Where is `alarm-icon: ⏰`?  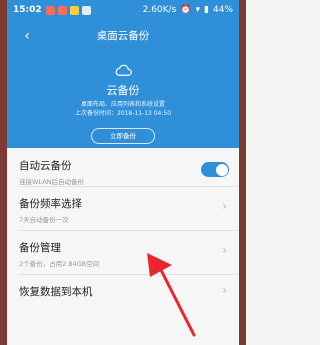
alarm-icon: ⏰ is located at coordinates (186, 10).